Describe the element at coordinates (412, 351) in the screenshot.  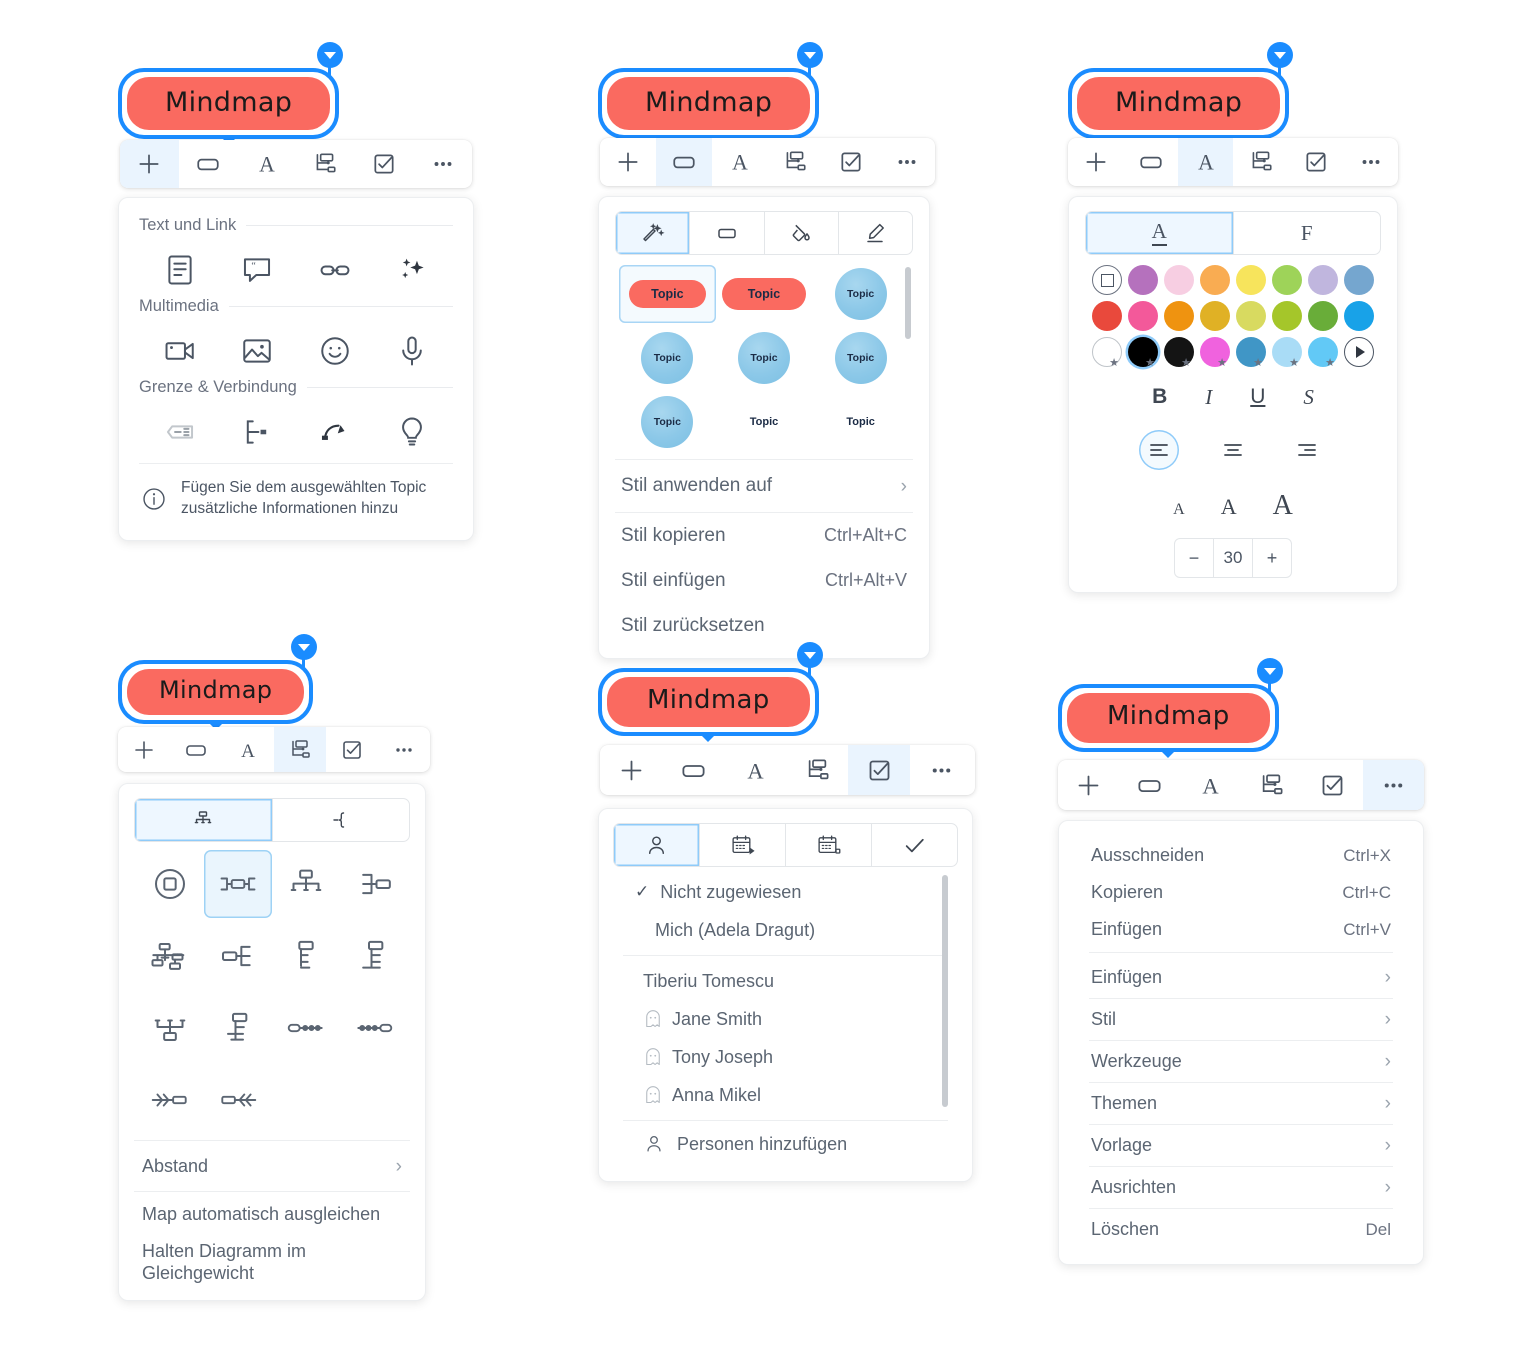
I see `microphone-icon` at that location.